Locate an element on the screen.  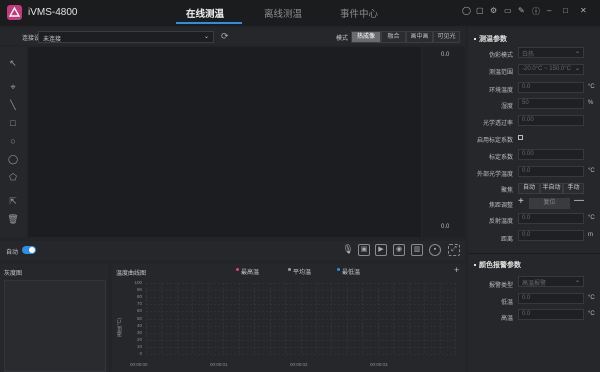
folder-icon: ▭ is located at coordinates (508, 10).